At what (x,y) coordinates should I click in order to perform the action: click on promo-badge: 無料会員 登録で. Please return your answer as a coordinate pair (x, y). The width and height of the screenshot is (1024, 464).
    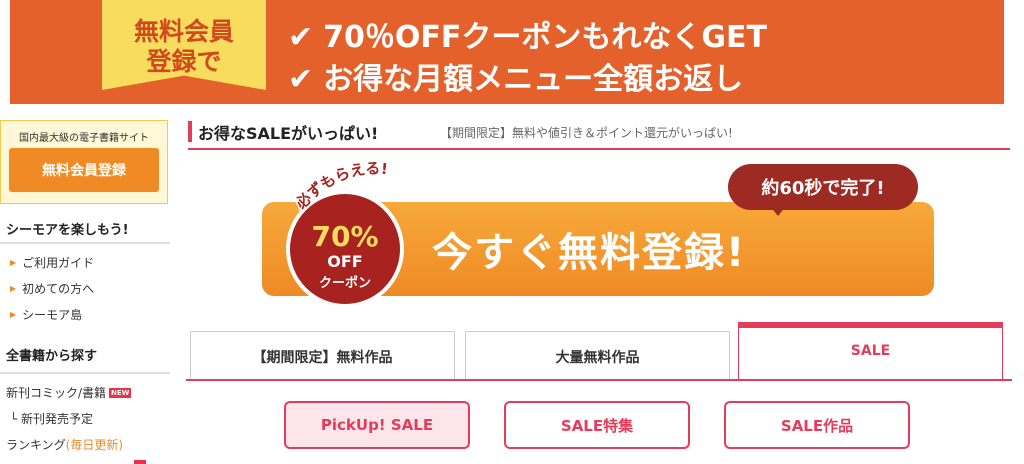
    Looking at the image, I should click on (184, 45).